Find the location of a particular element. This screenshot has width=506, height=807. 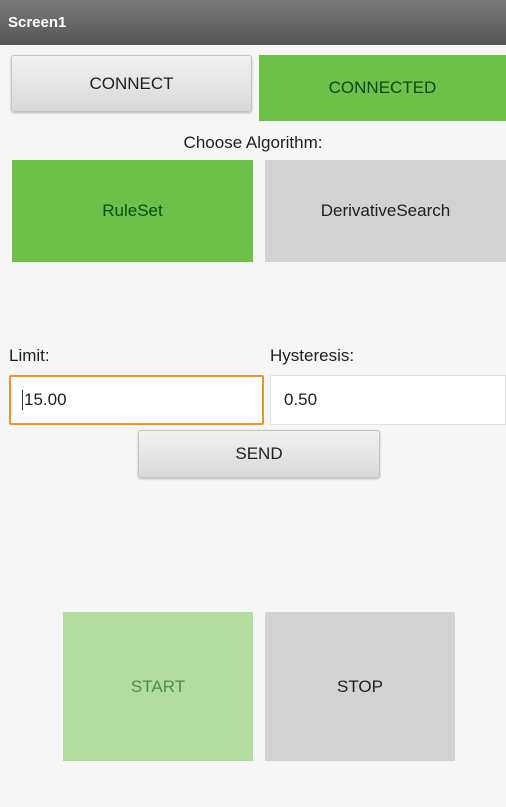

connect-button-label: CONNECT is located at coordinates (131, 83).